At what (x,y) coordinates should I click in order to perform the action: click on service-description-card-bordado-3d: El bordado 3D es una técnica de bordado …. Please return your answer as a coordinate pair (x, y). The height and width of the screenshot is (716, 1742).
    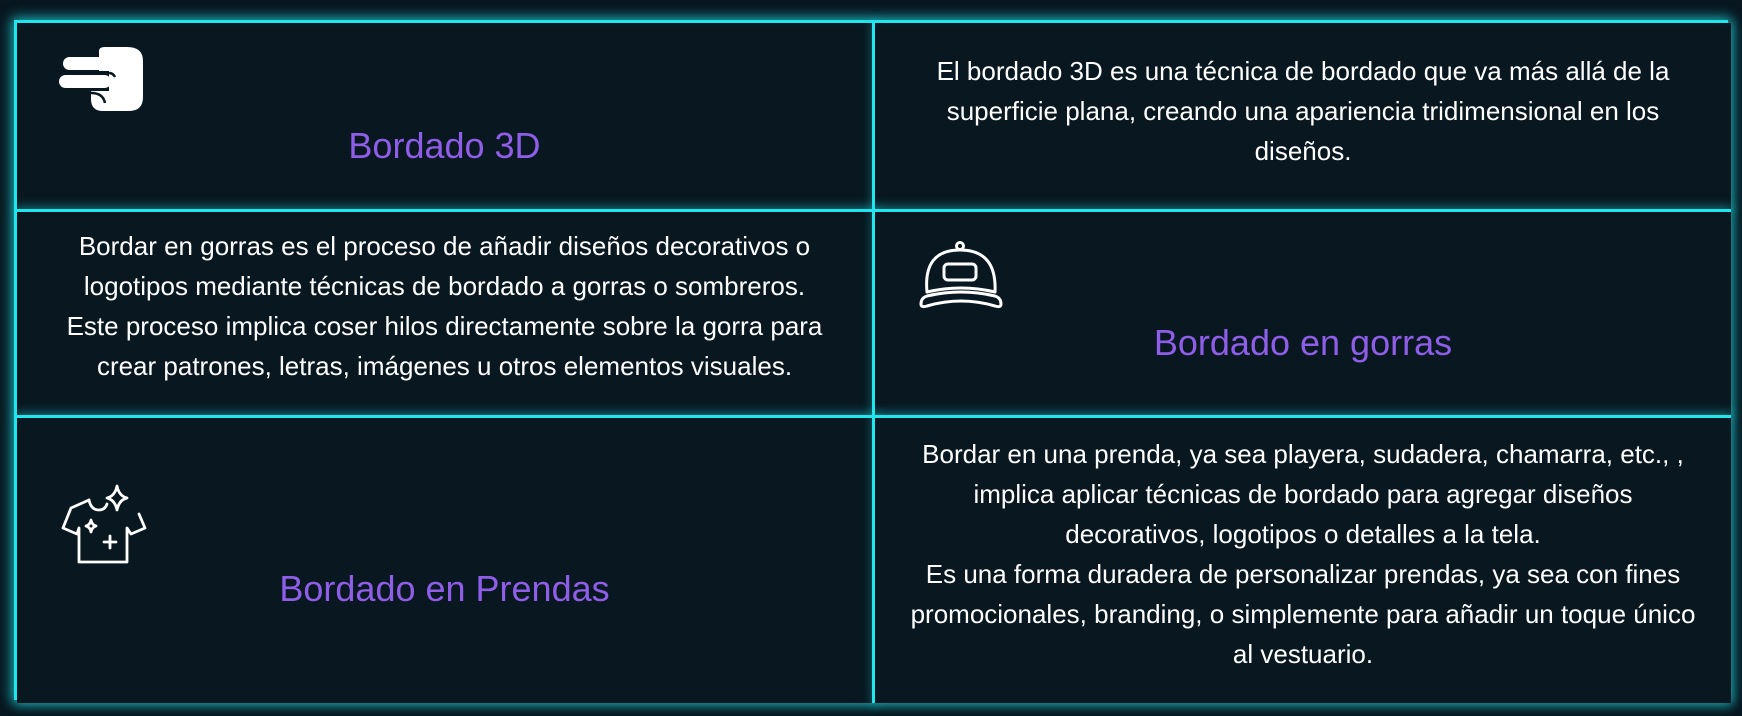
    Looking at the image, I should click on (1303, 116).